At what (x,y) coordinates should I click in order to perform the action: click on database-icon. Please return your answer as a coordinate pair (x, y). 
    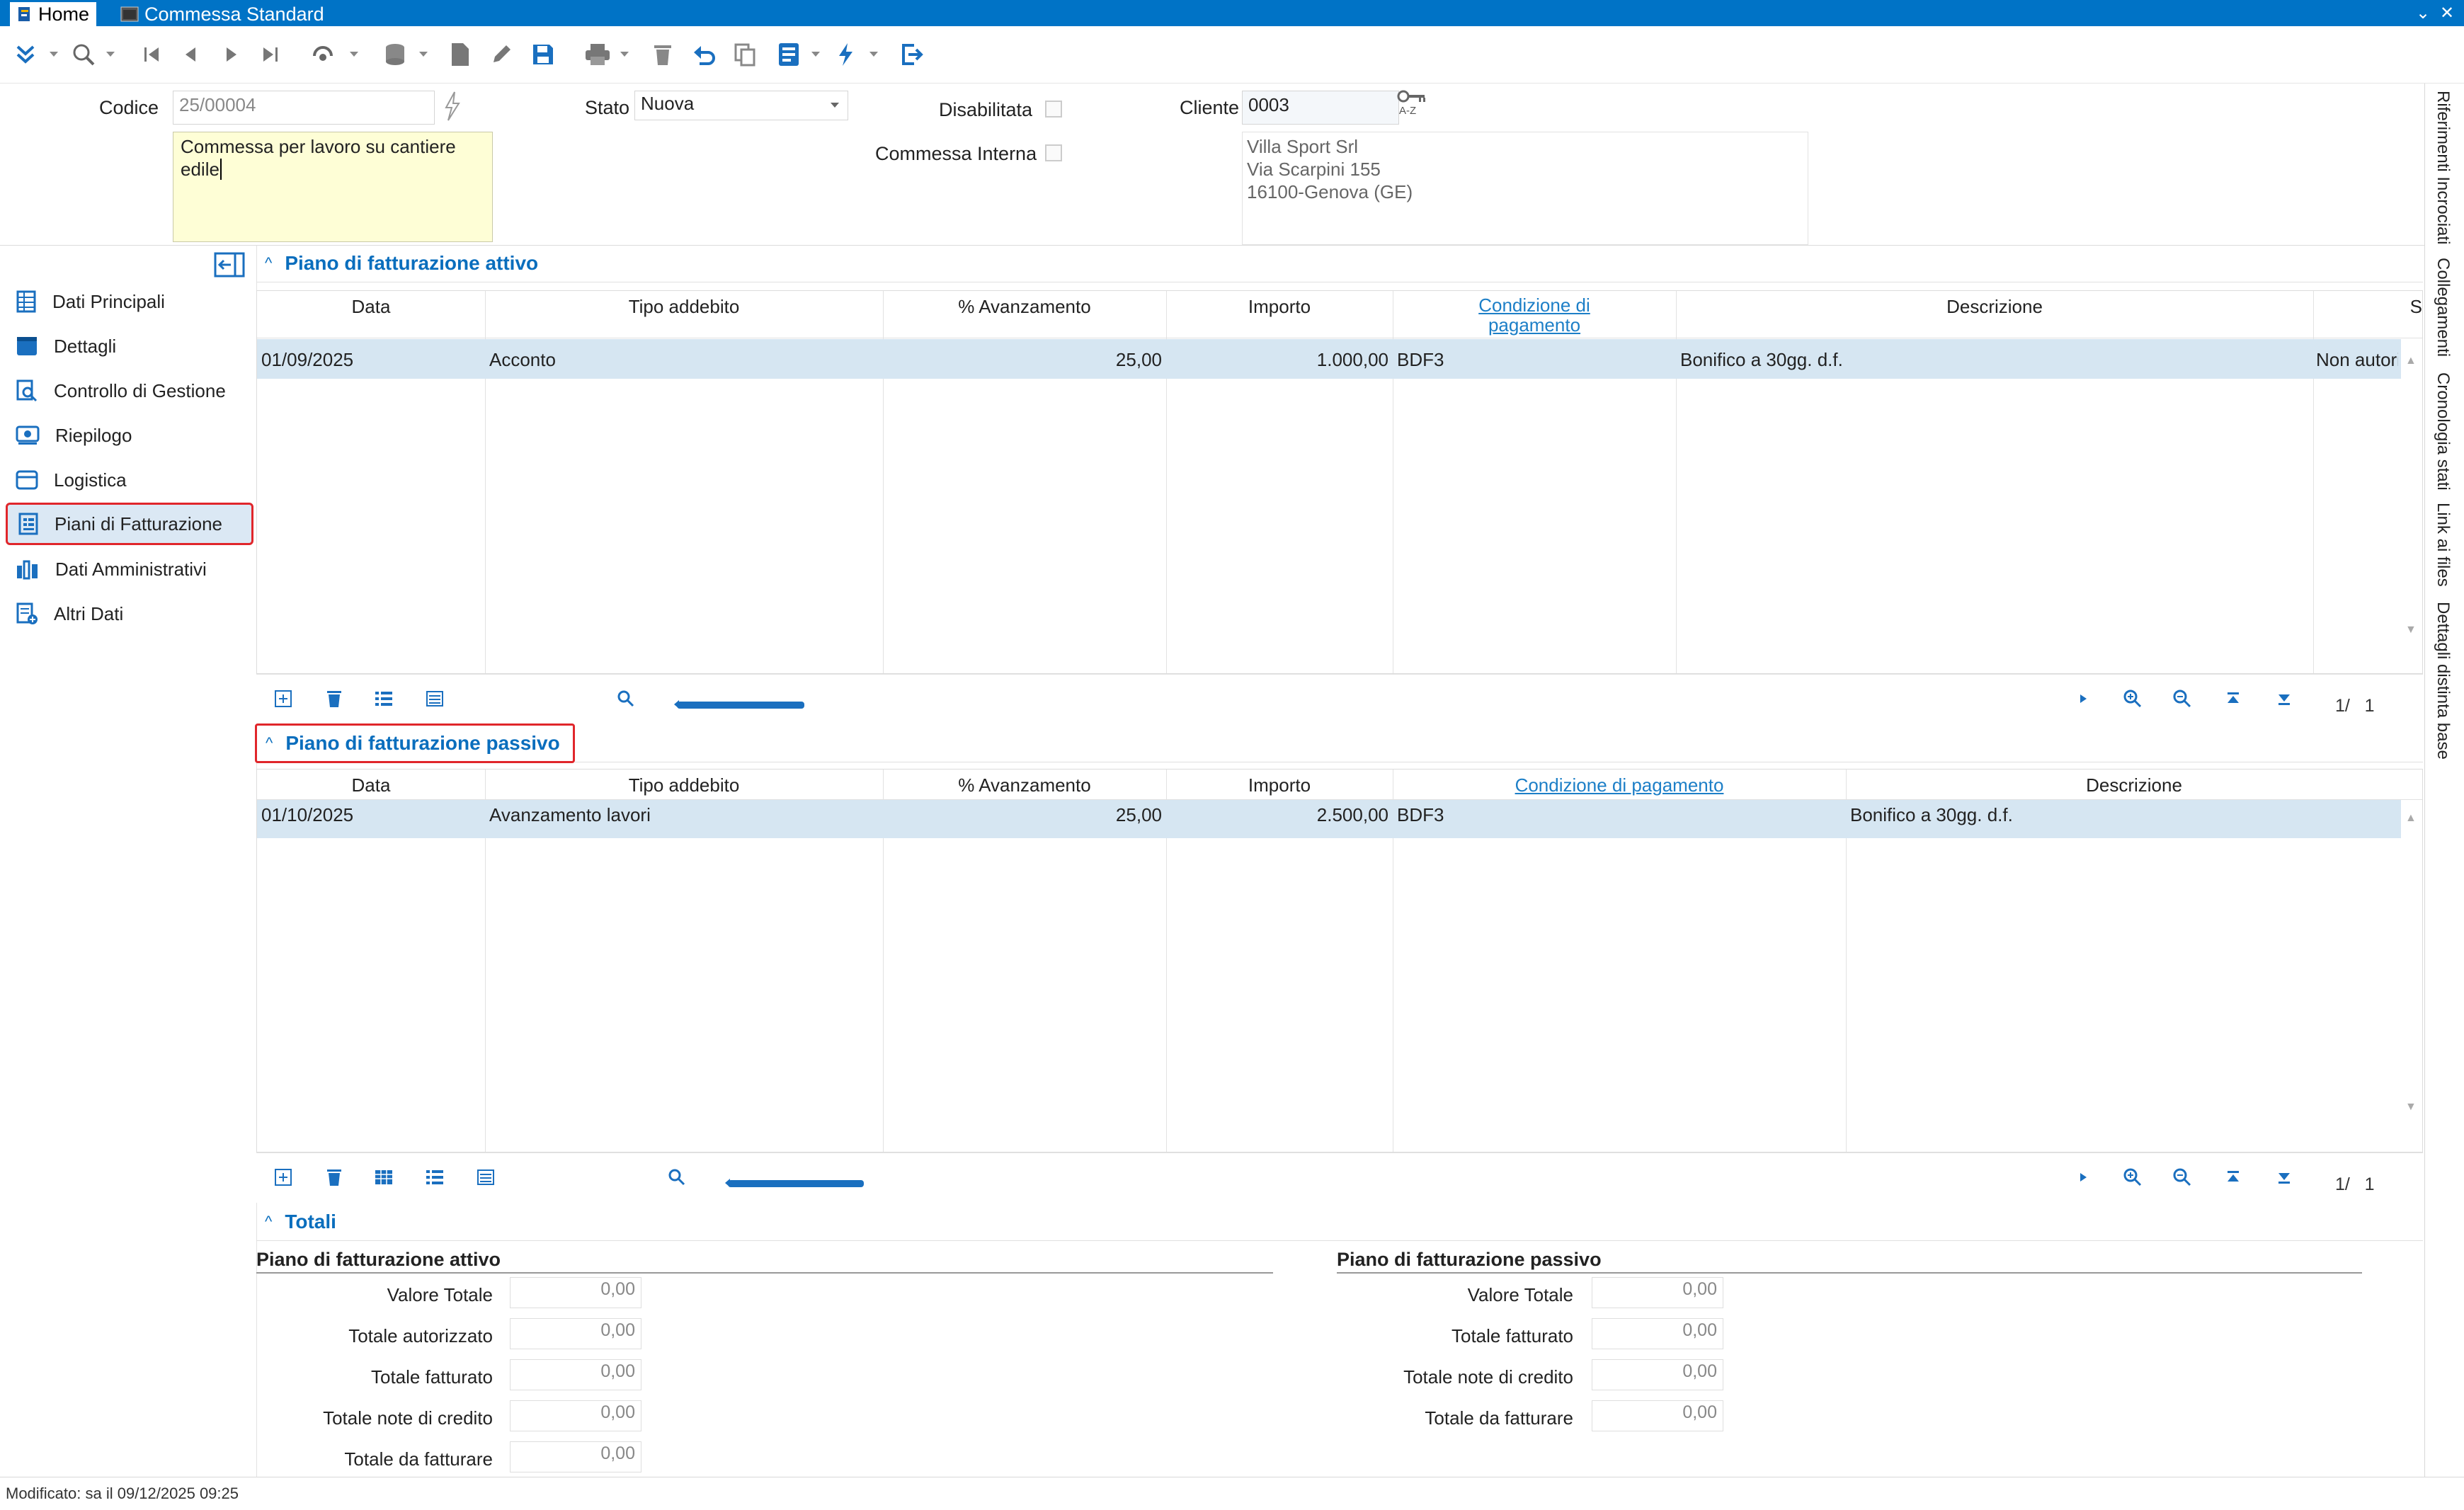
    Looking at the image, I should click on (396, 54).